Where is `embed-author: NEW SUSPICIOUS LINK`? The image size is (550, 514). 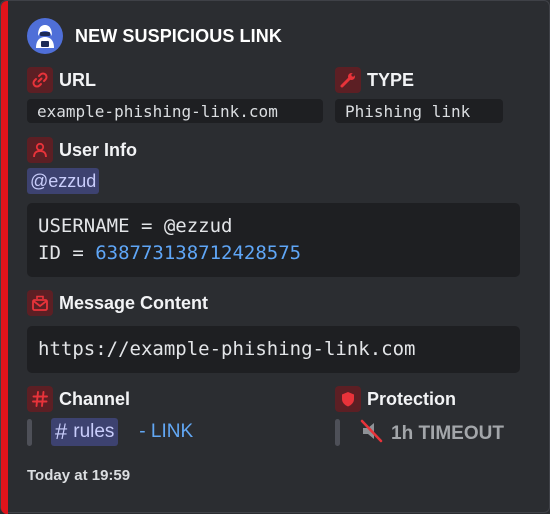 embed-author: NEW SUSPICIOUS LINK is located at coordinates (154, 36).